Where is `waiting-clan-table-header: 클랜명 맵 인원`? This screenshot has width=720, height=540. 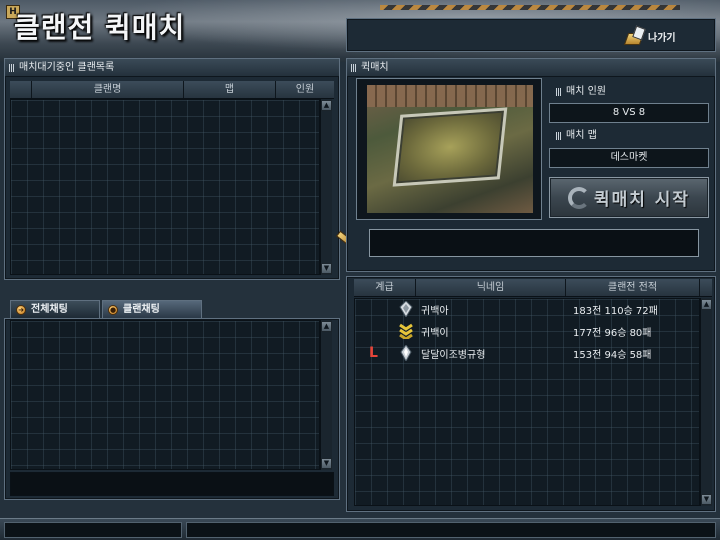 waiting-clan-table-header: 클랜명 맵 인원 is located at coordinates (172, 90).